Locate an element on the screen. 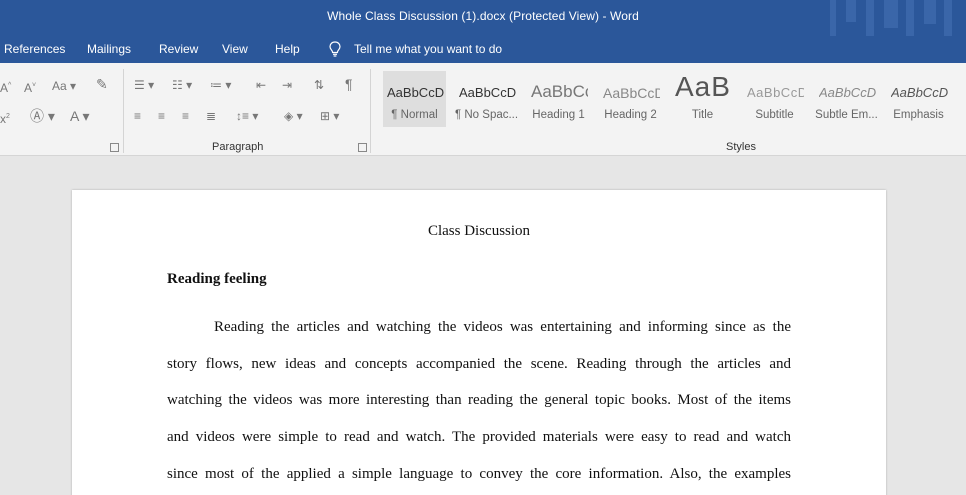  show-formatting-marks-icon: ¶ is located at coordinates (349, 84).